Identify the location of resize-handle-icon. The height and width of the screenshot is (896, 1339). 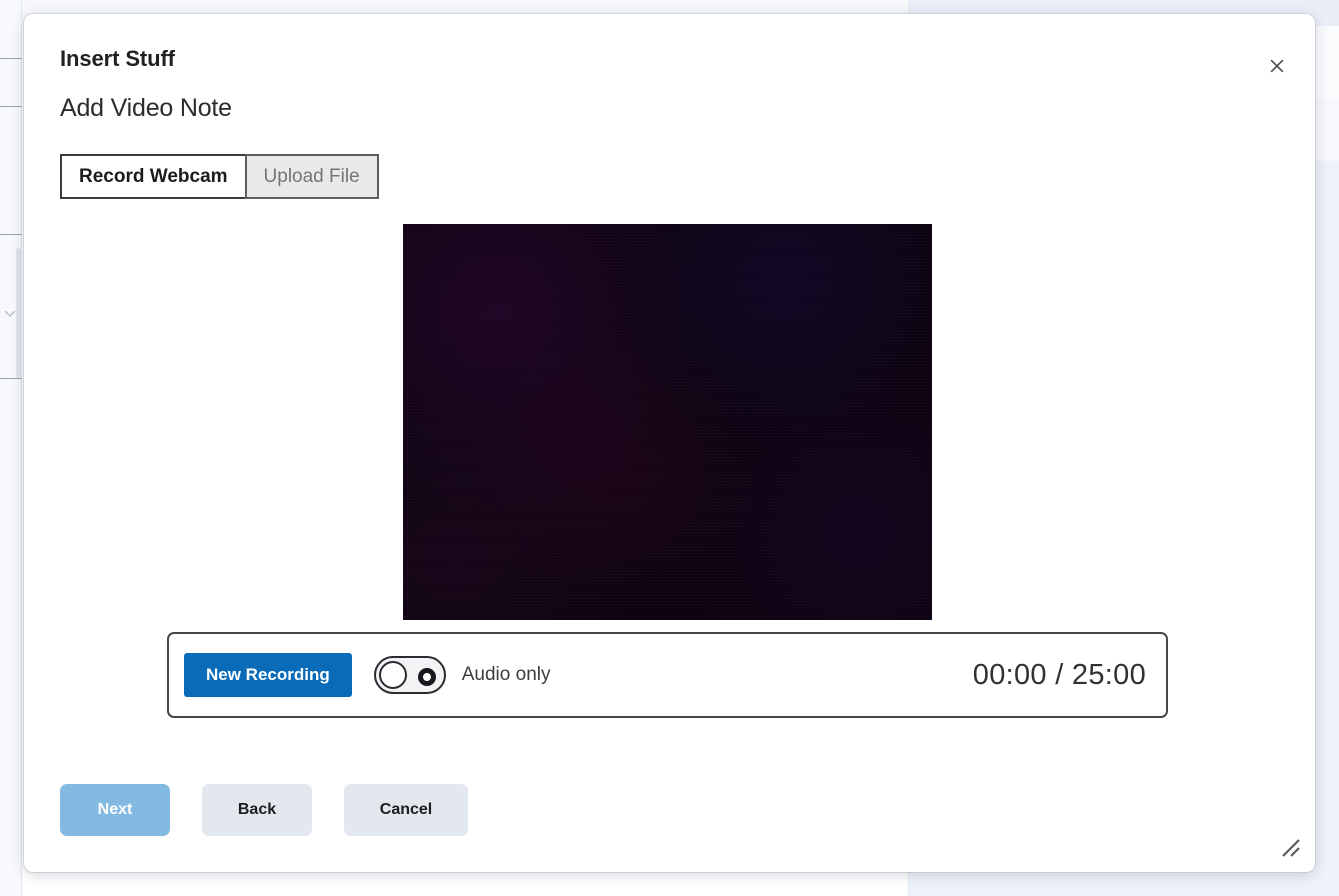
(1290, 847).